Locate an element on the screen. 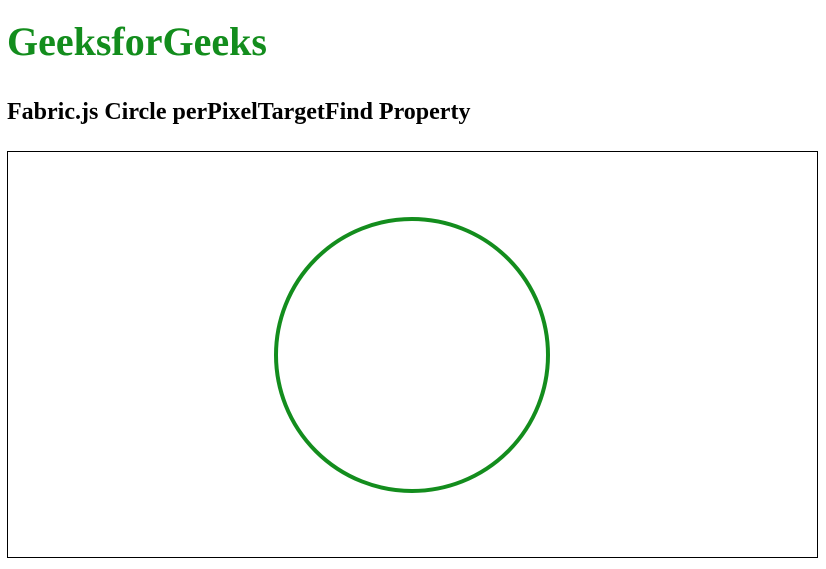  page-title: GeeksforGeeks is located at coordinates (137, 41).